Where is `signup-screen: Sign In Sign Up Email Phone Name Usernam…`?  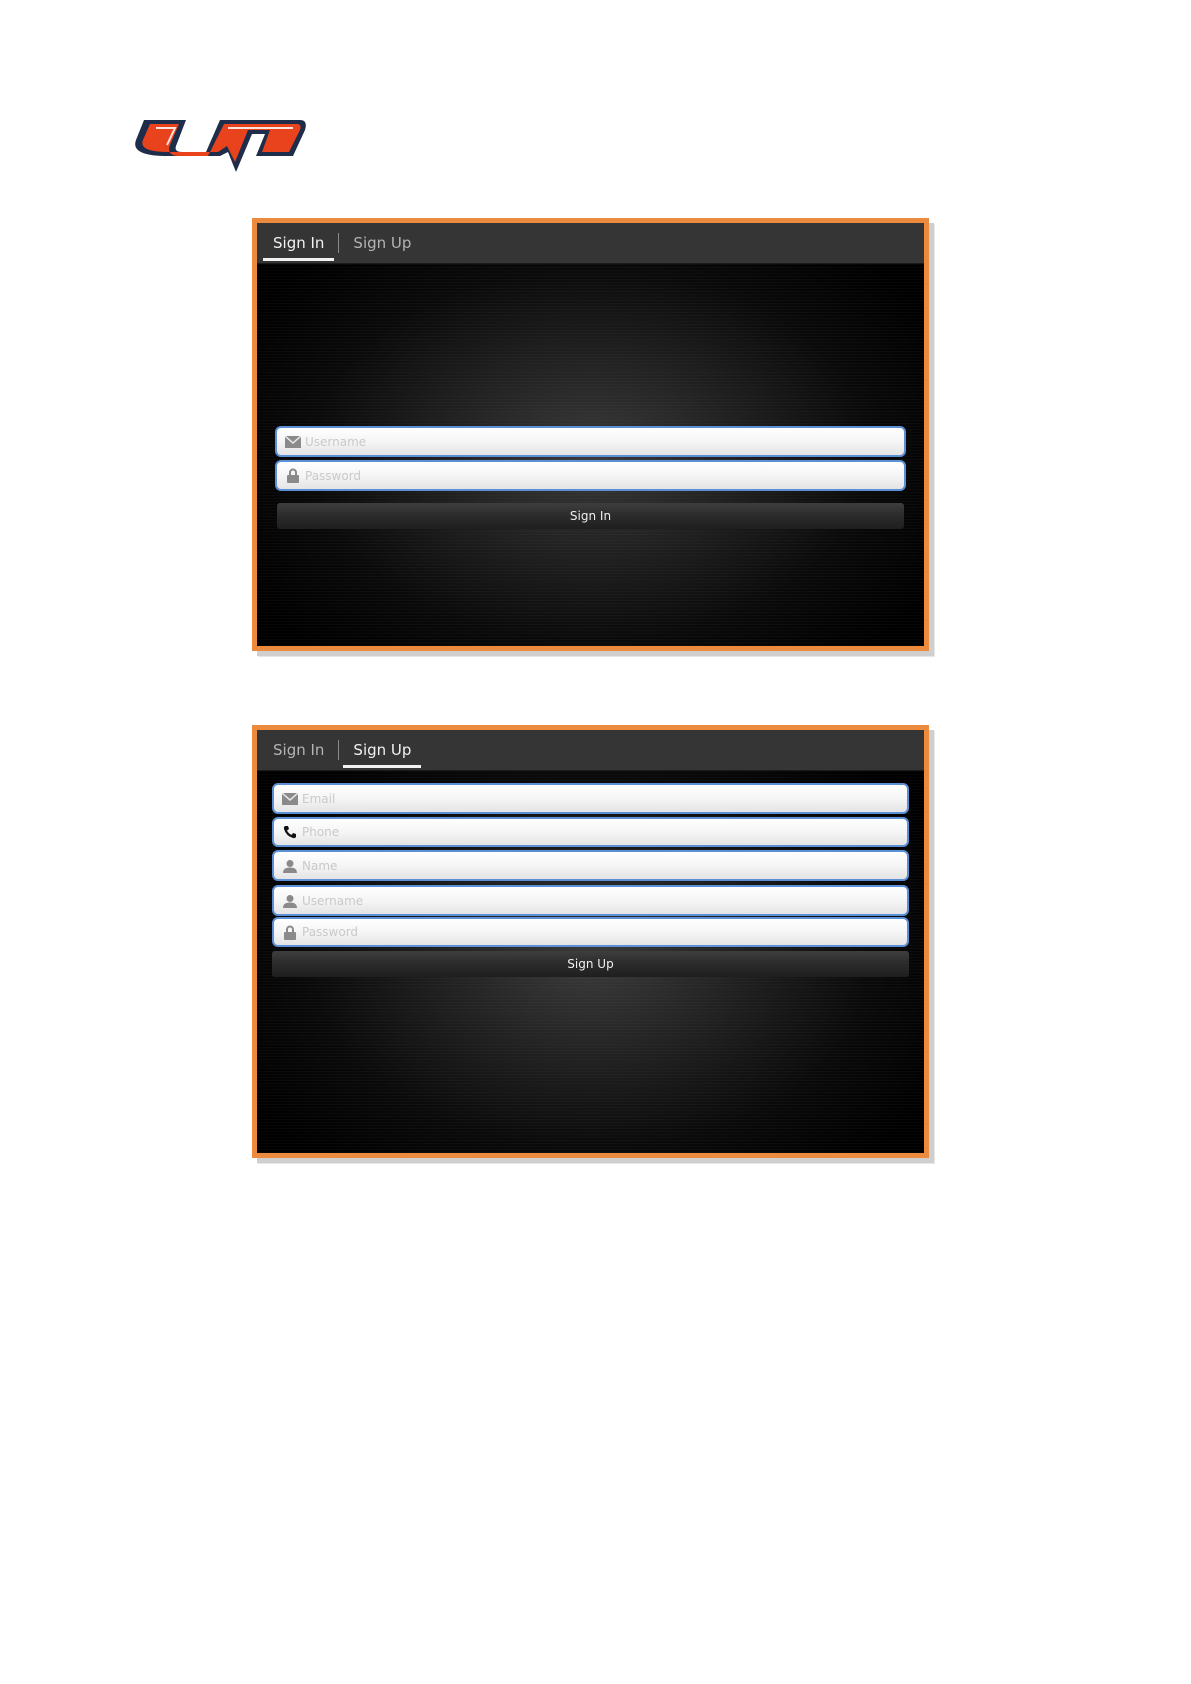 signup-screen: Sign In Sign Up Email Phone Name Usernam… is located at coordinates (590, 941).